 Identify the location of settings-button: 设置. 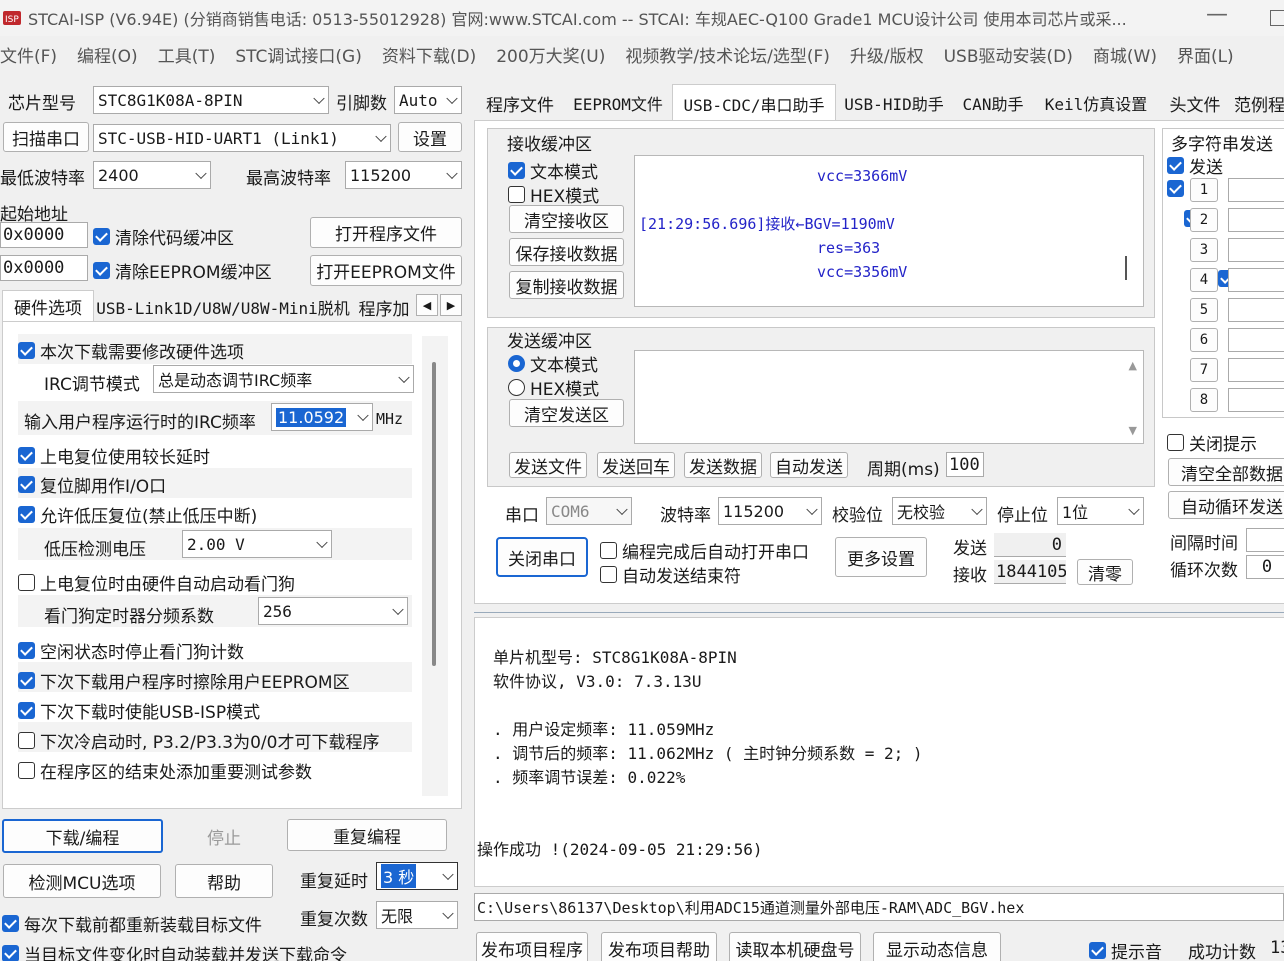
(430, 137).